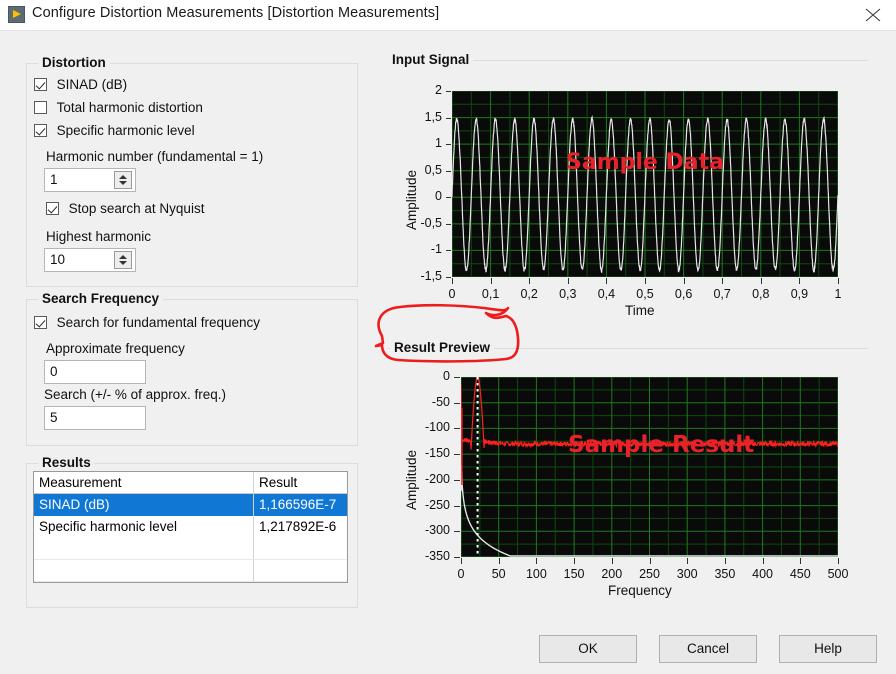  I want to click on input-signal-xlabel: Time, so click(640, 310).